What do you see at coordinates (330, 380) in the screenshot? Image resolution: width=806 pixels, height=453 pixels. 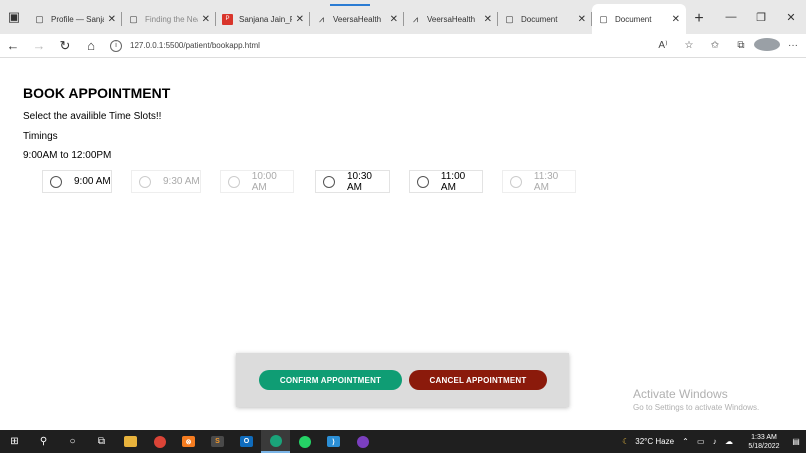 I see `confirm-appointment-button: CONFIRM APPOINTMENT` at bounding box center [330, 380].